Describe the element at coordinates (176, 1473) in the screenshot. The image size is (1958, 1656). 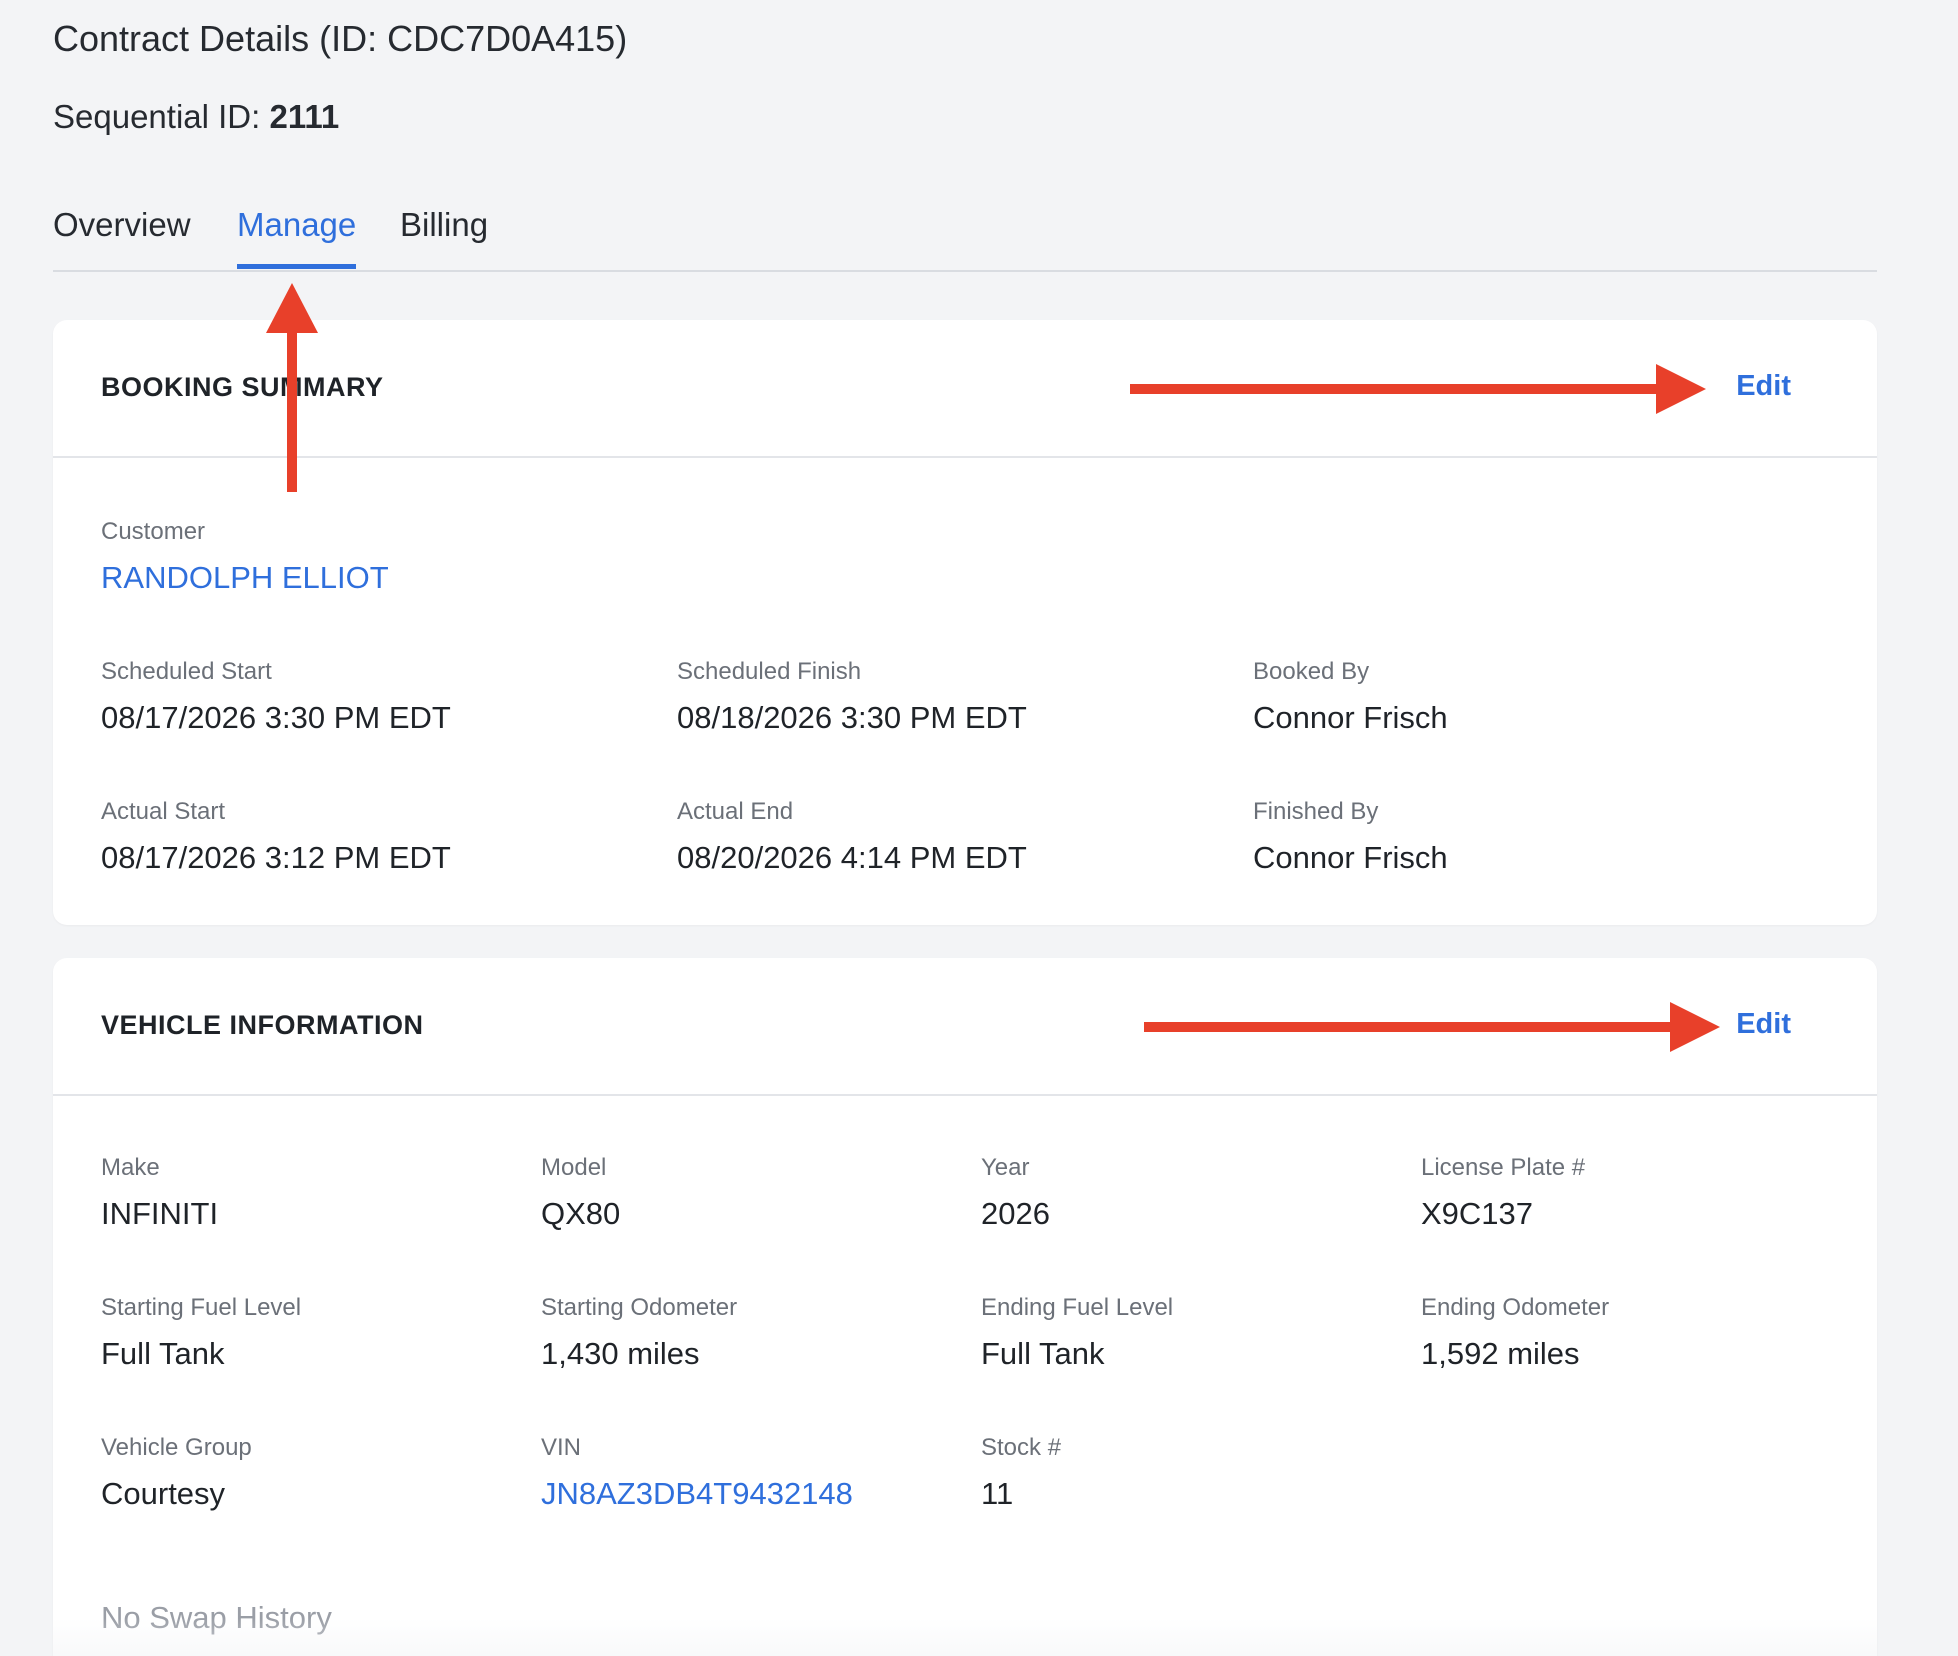
I see `vehicle-group-field: Vehicle Group Courtesy` at that location.